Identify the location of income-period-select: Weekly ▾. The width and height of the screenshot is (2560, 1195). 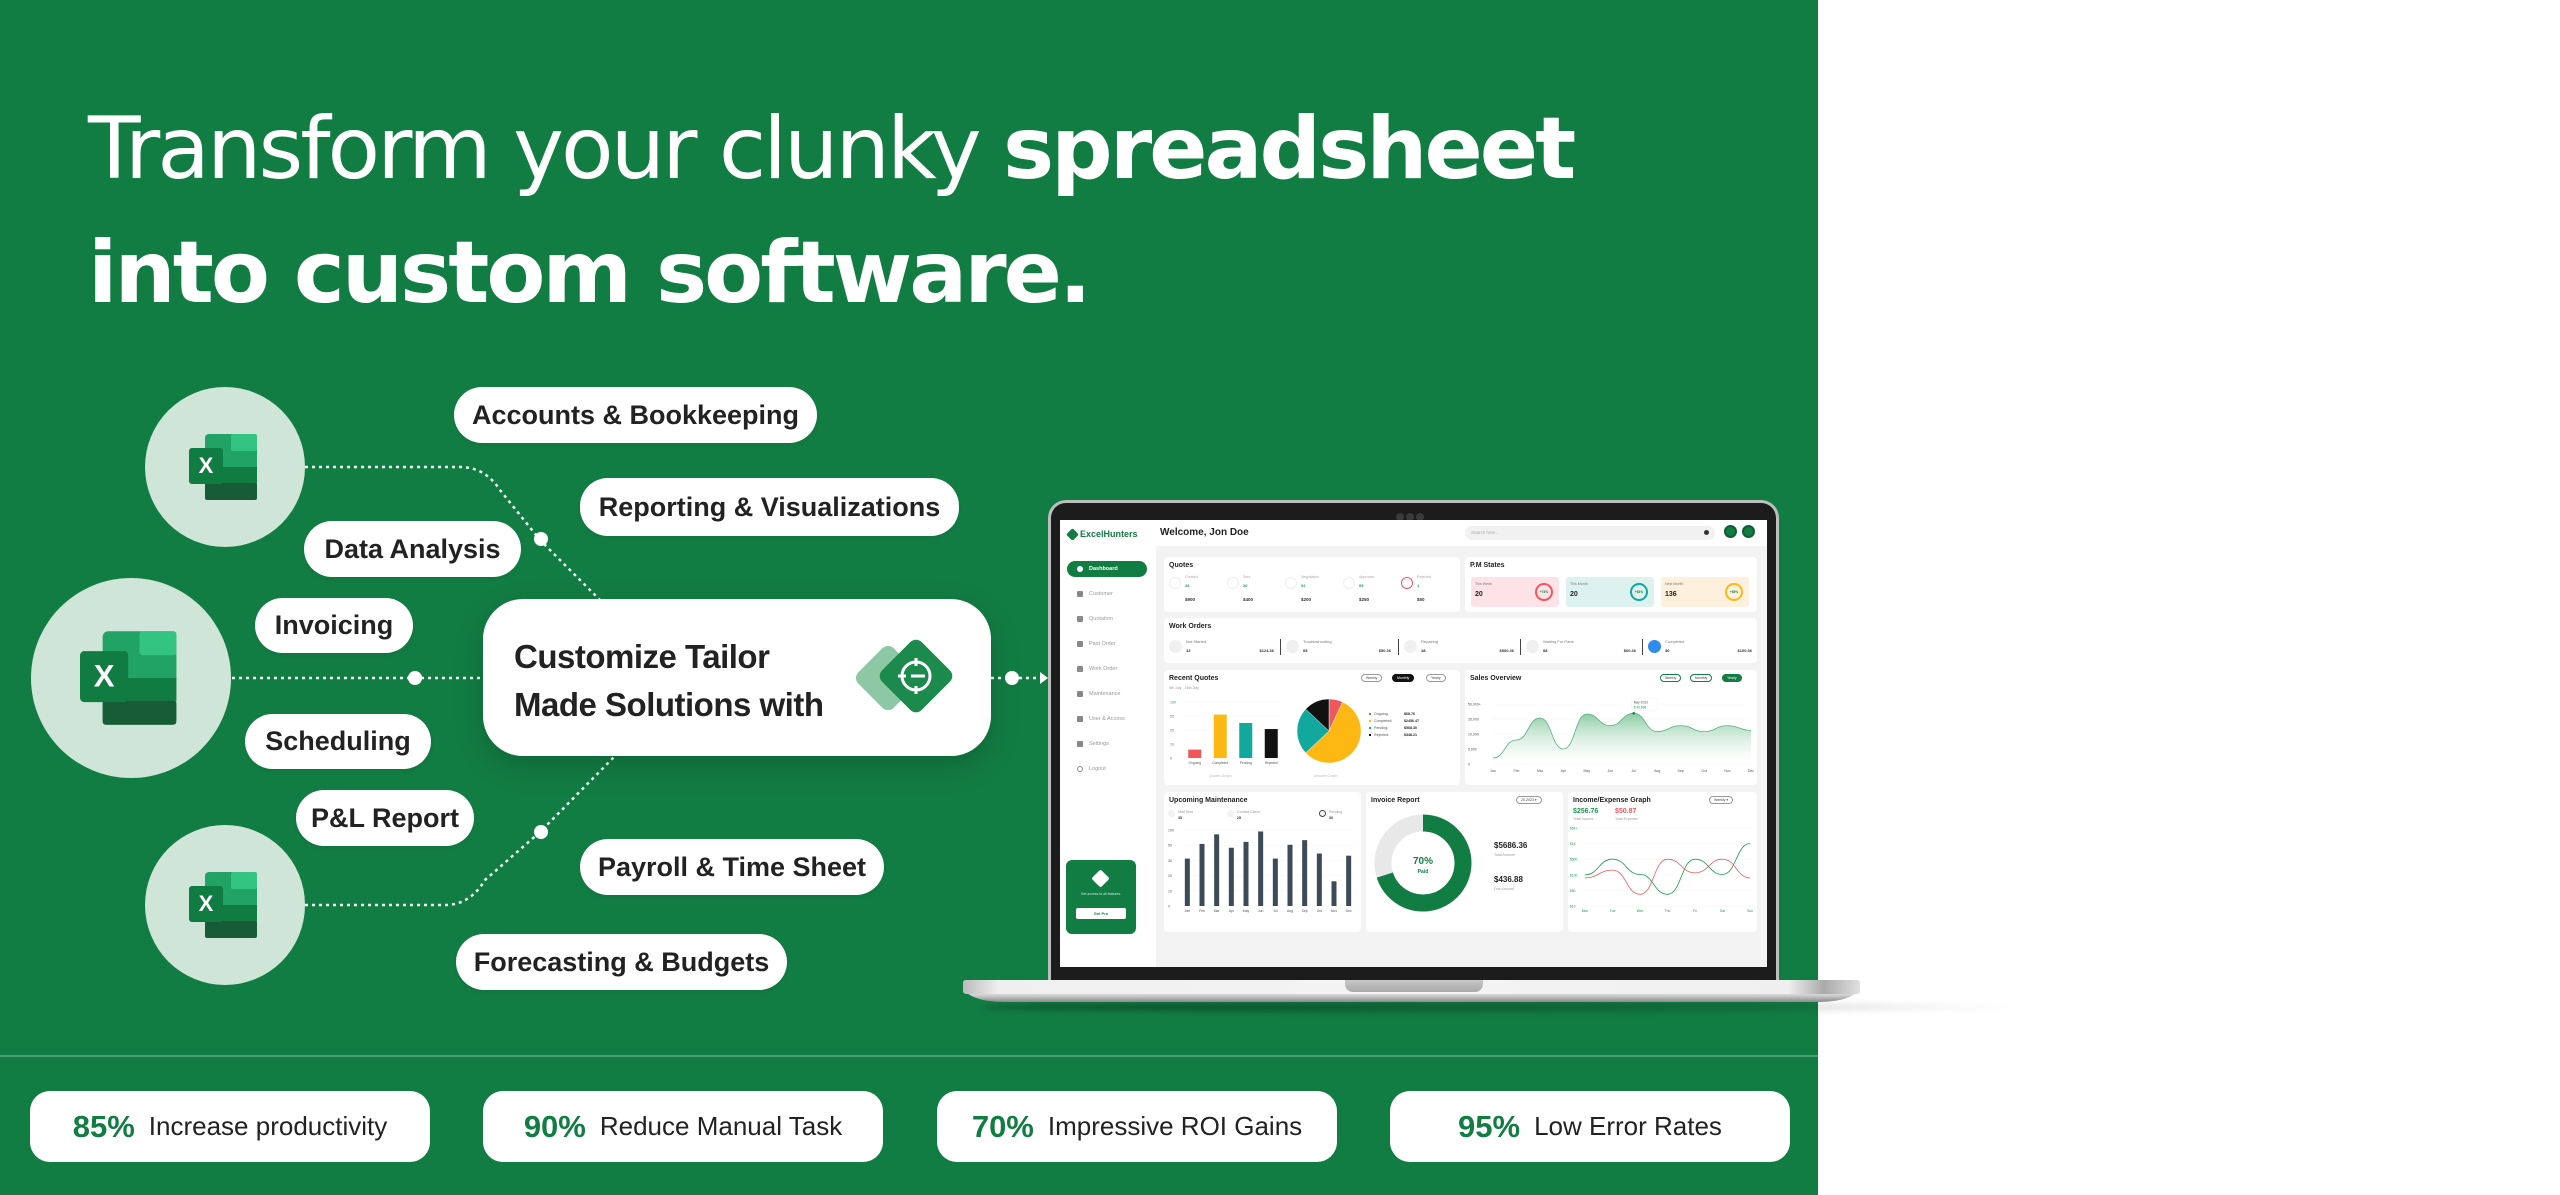
(1721, 800).